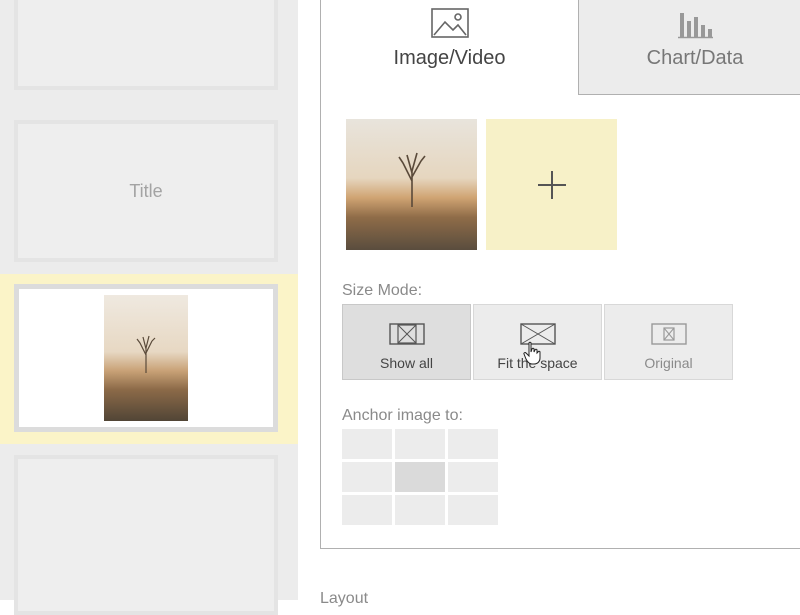 The width and height of the screenshot is (800, 615). Describe the element at coordinates (420, 510) in the screenshot. I see `anchor-bottom-center` at that location.